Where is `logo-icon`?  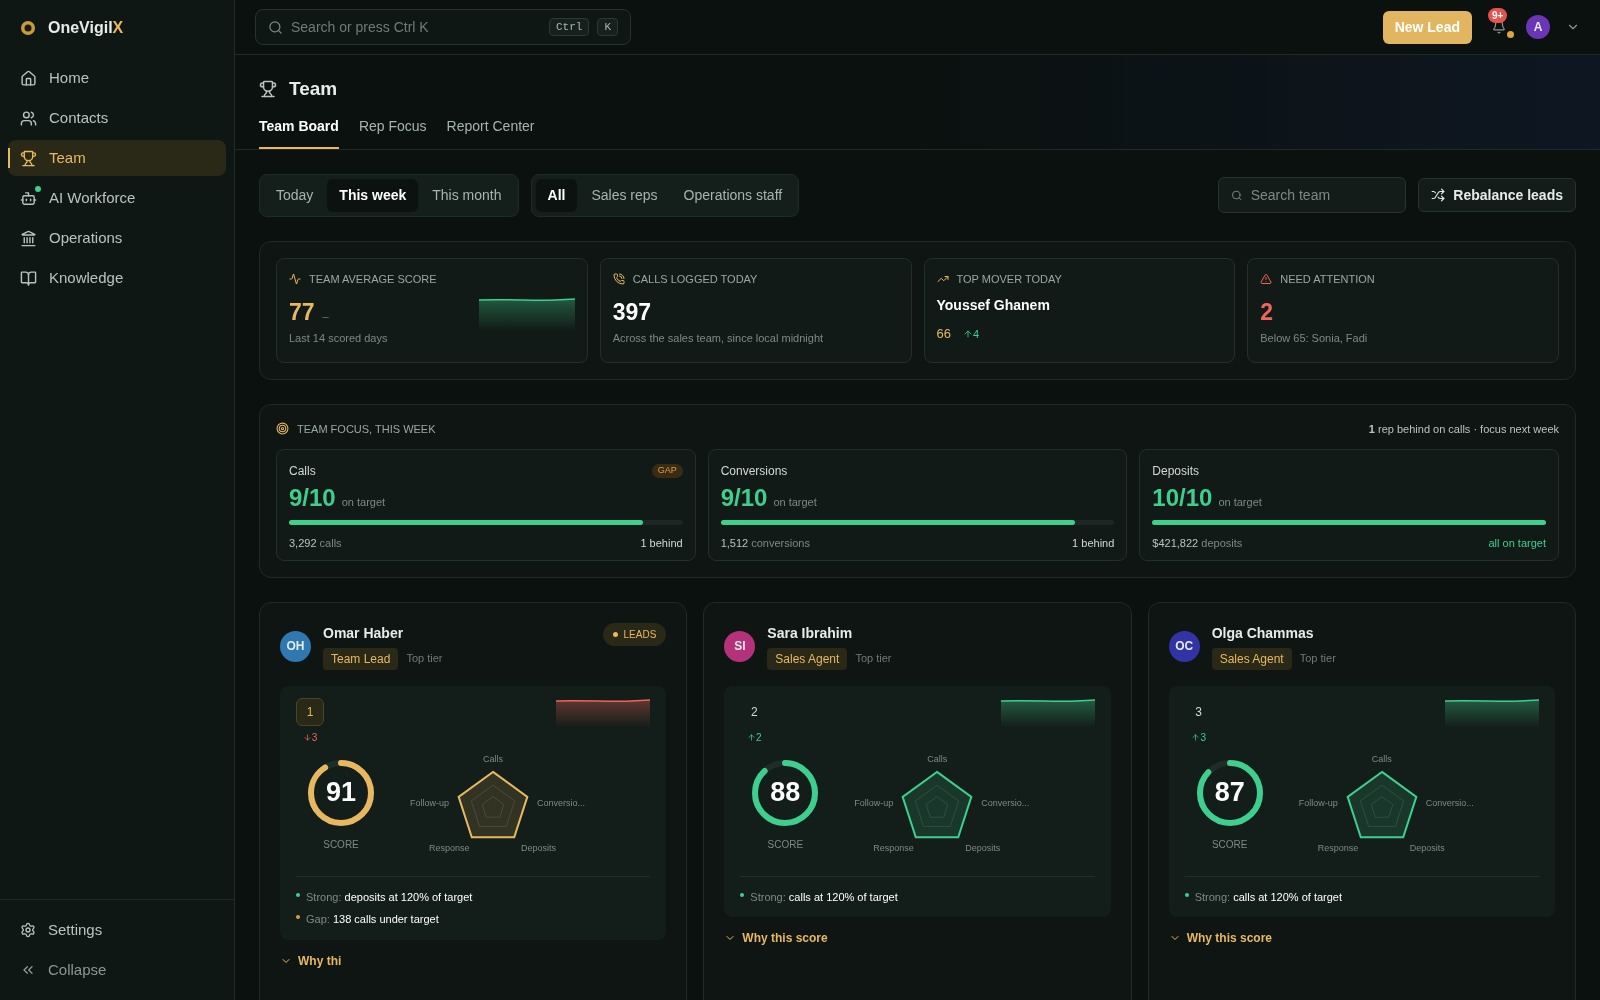
logo-icon is located at coordinates (28, 28).